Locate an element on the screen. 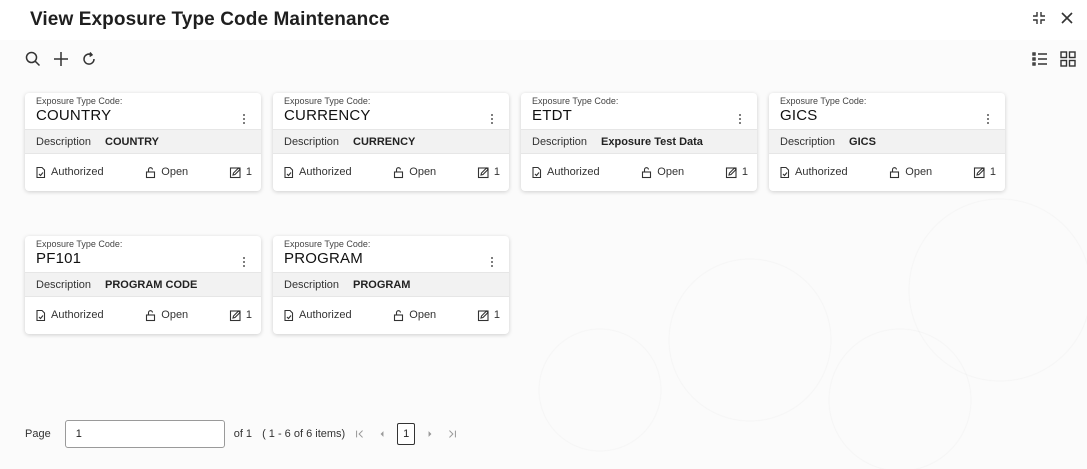 Image resolution: width=1087 pixels, height=469 pixels. page-total: of 1 is located at coordinates (243, 434).